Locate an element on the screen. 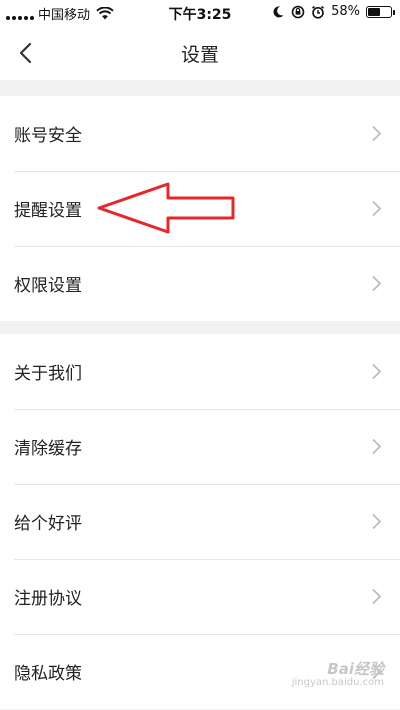  settings-item-label: 提醒设置 is located at coordinates (48, 211).